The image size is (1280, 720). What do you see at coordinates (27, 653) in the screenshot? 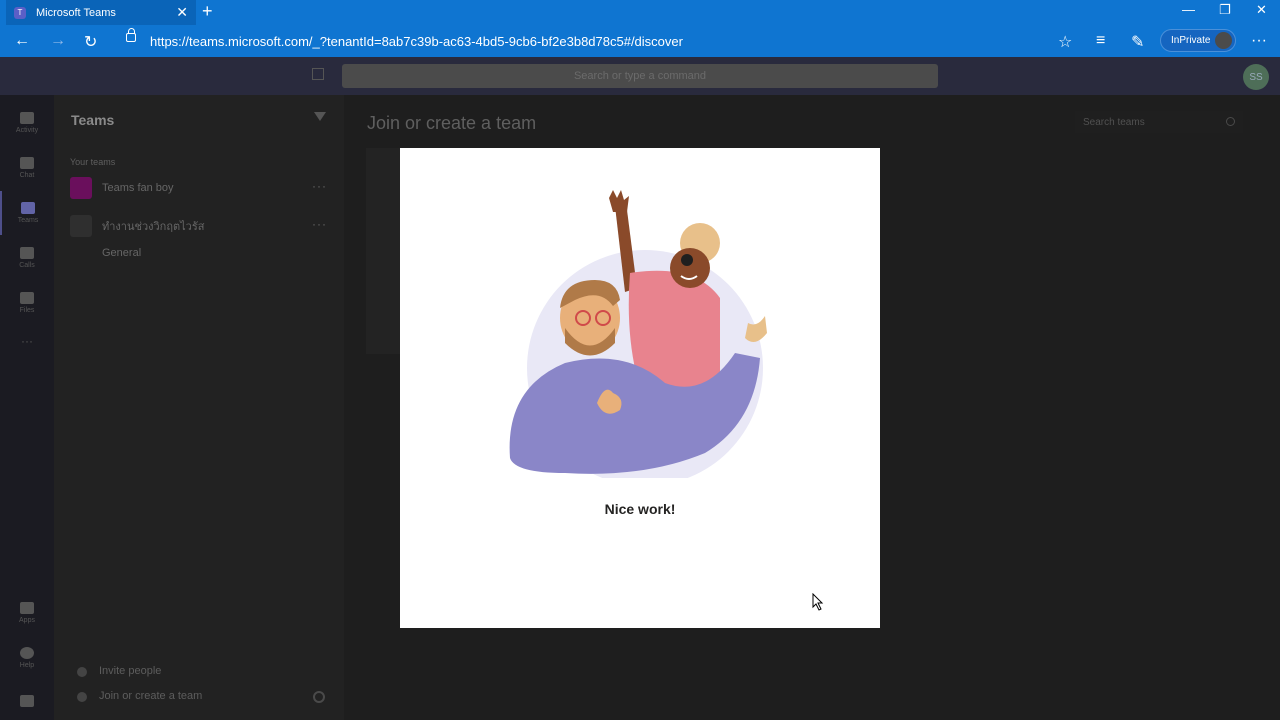
I see `help-icon` at bounding box center [27, 653].